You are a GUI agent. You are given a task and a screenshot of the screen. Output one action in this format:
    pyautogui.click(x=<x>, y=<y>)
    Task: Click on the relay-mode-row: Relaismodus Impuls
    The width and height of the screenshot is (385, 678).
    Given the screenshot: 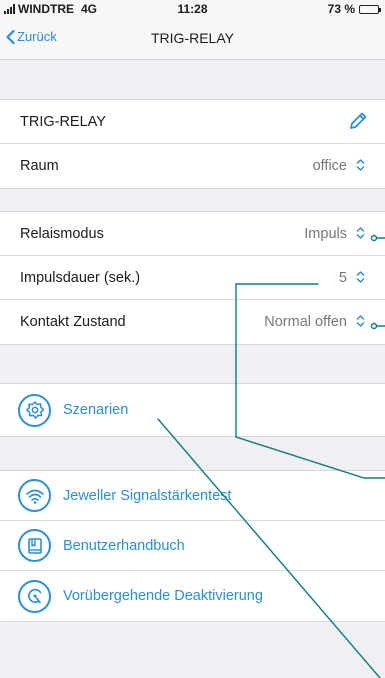 What is the action you would take?
    pyautogui.click(x=192, y=234)
    